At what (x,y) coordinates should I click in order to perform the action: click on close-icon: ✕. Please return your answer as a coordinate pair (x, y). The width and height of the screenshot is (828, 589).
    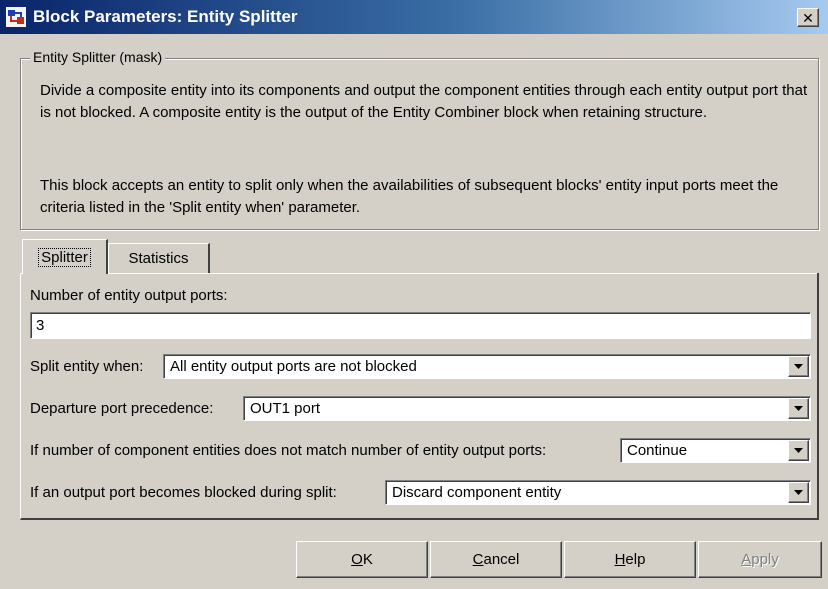
    Looking at the image, I should click on (808, 17).